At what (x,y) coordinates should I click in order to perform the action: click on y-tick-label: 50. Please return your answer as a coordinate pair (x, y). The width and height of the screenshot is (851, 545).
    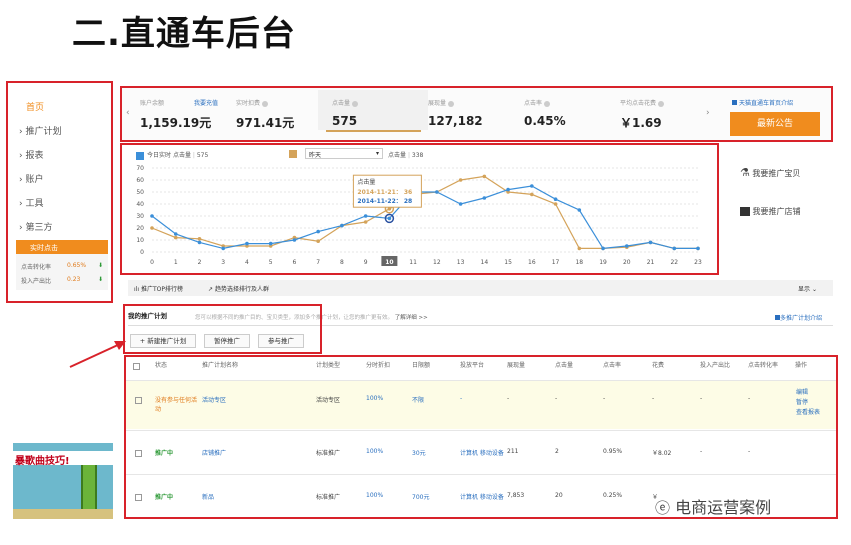
    Looking at the image, I should click on (140, 192).